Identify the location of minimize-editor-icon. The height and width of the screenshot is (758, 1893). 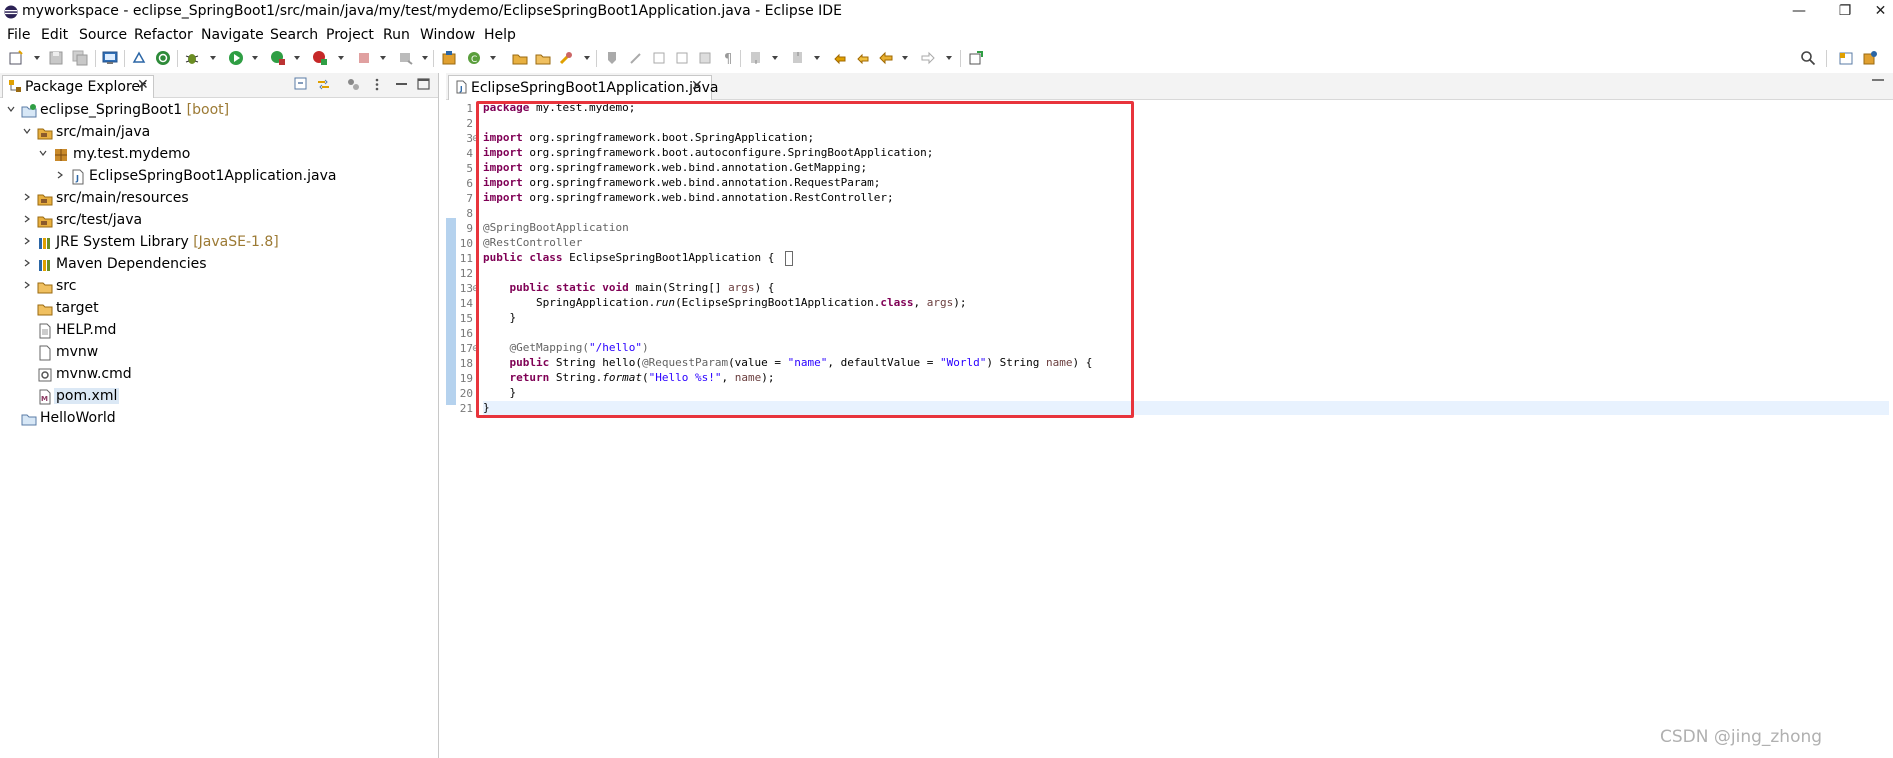
(1878, 80).